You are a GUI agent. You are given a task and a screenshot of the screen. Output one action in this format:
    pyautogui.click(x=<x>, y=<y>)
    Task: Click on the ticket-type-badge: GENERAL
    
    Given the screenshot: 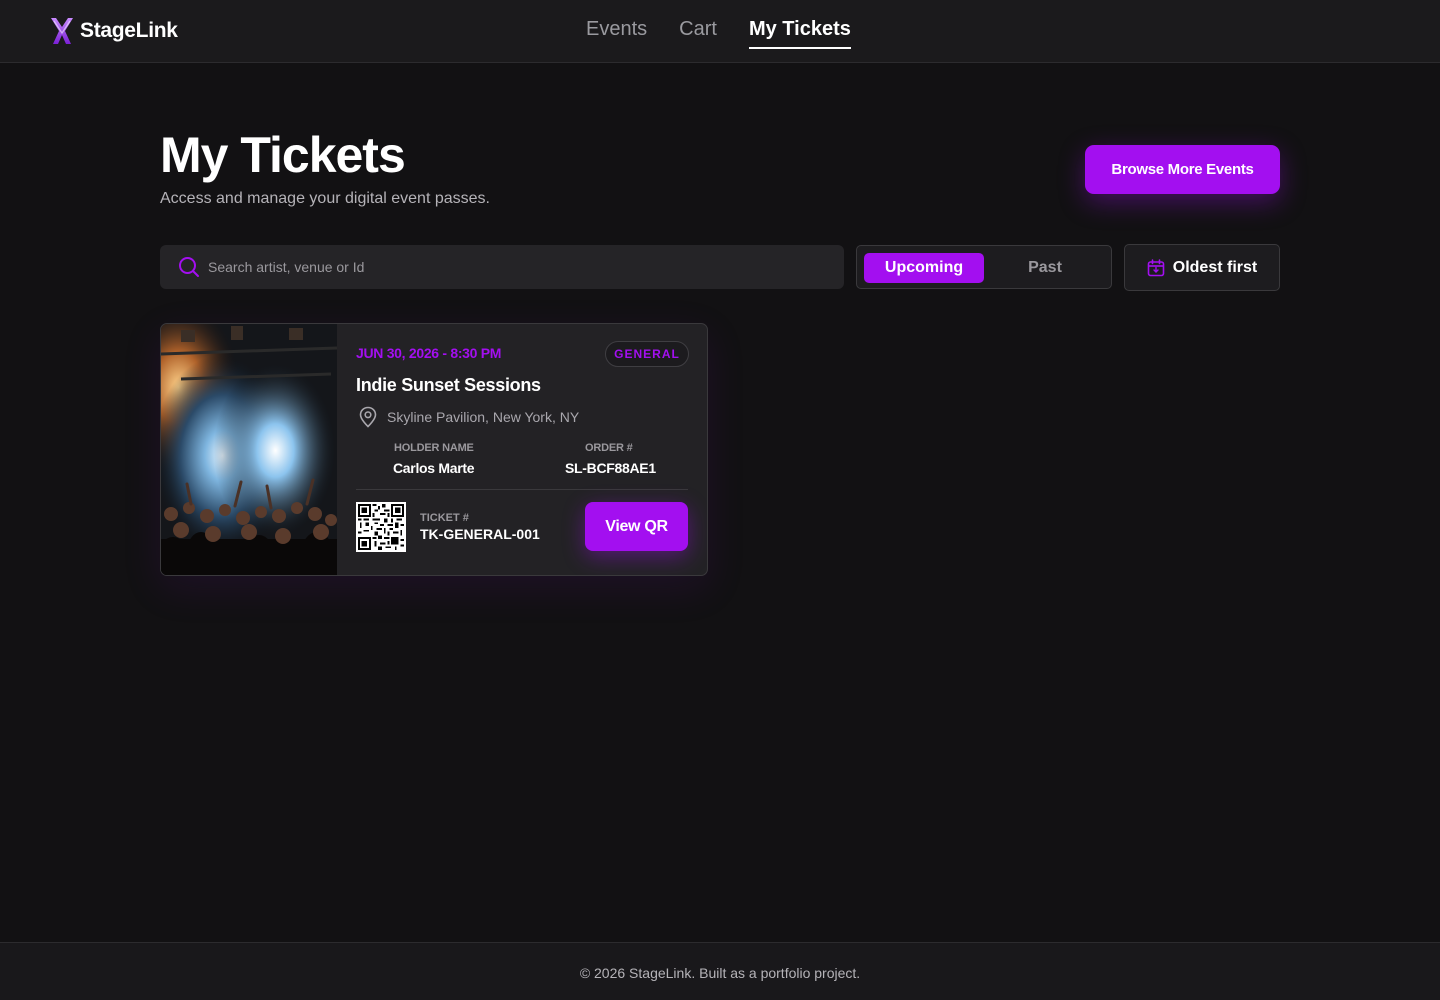 What is the action you would take?
    pyautogui.click(x=647, y=354)
    